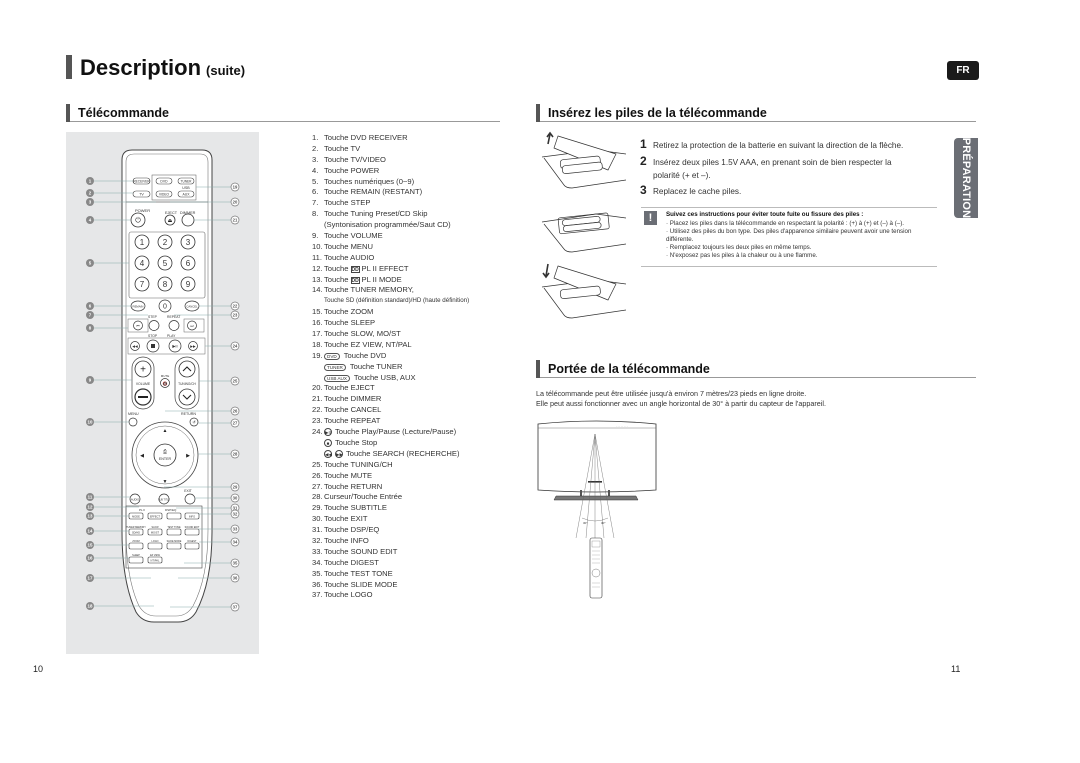 The height and width of the screenshot is (763, 1080). What do you see at coordinates (135, 500) in the screenshot?
I see `svg-text: AUDIO` at bounding box center [135, 500].